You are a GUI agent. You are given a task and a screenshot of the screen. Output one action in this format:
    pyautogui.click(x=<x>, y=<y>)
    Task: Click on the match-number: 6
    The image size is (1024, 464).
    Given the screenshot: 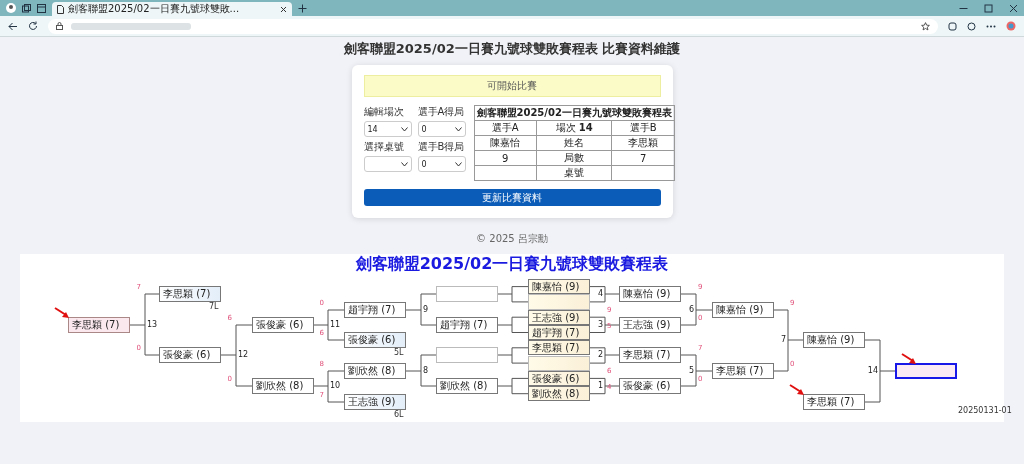 What is the action you would take?
    pyautogui.click(x=690, y=310)
    